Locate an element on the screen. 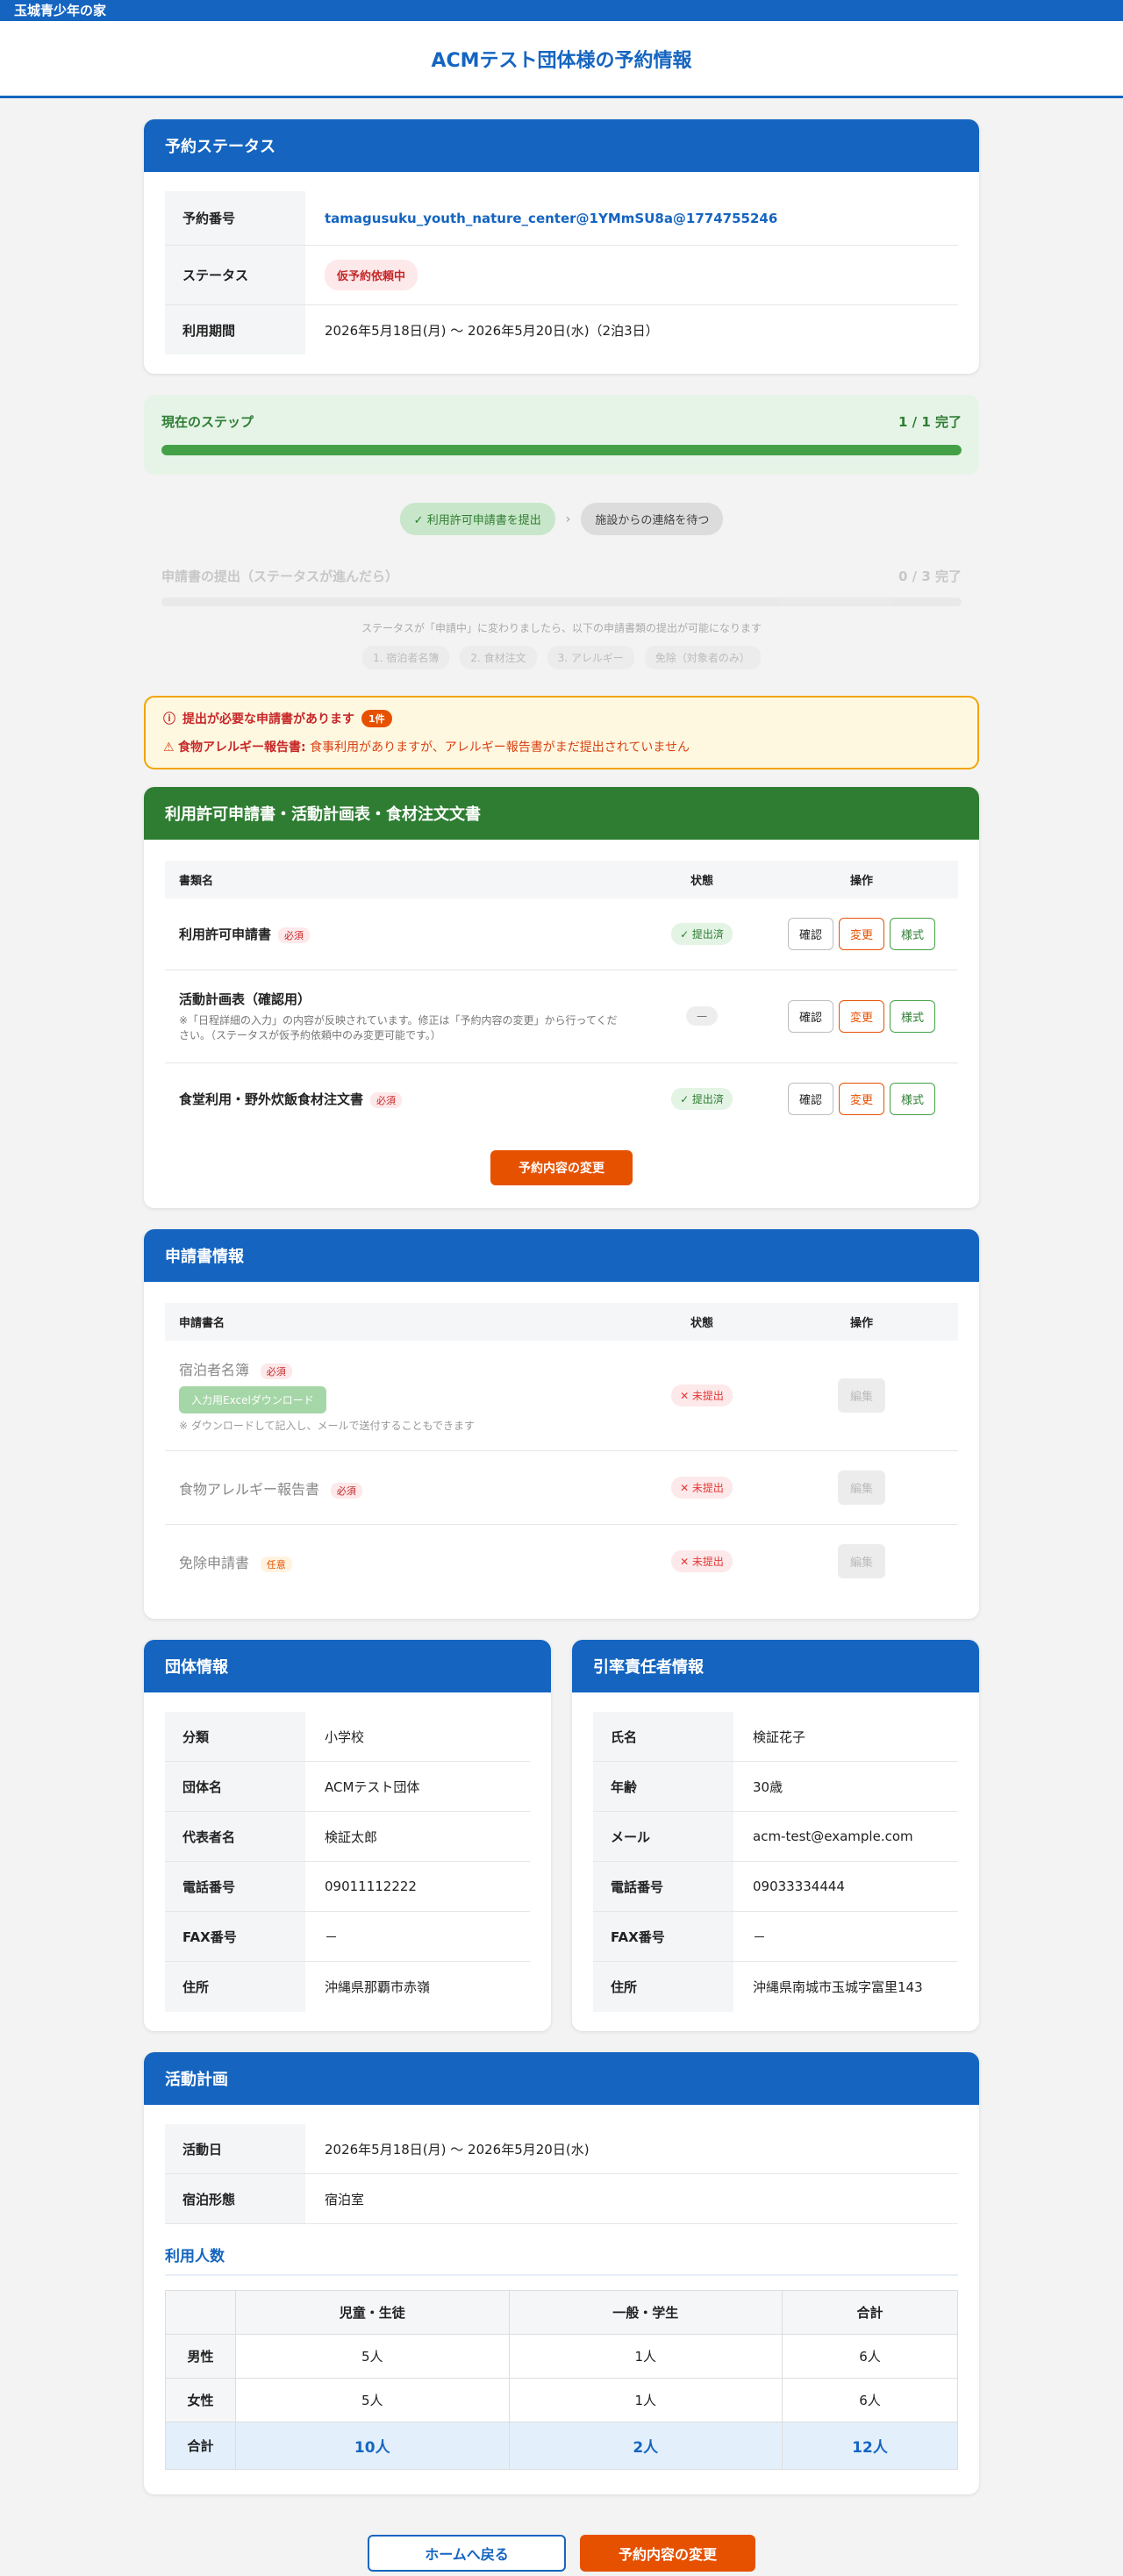 This screenshot has width=1123, height=2576. period-value: 2026年5月18日(月) 〜 2026年5月20日(水)（2泊3日） is located at coordinates (492, 330).